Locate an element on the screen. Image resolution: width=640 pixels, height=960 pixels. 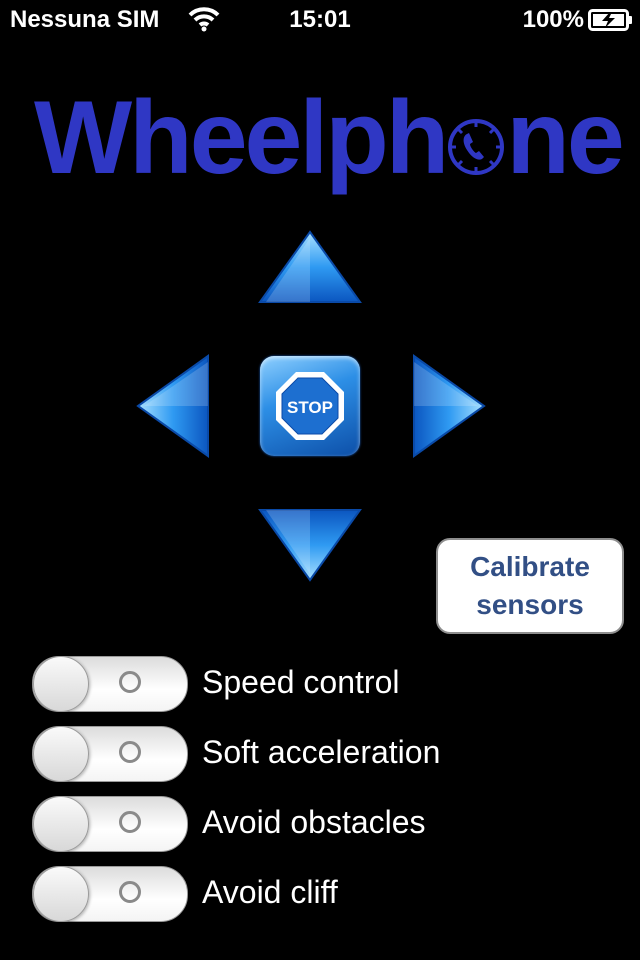
logo-text-right: ne is located at coordinates (565, 138).